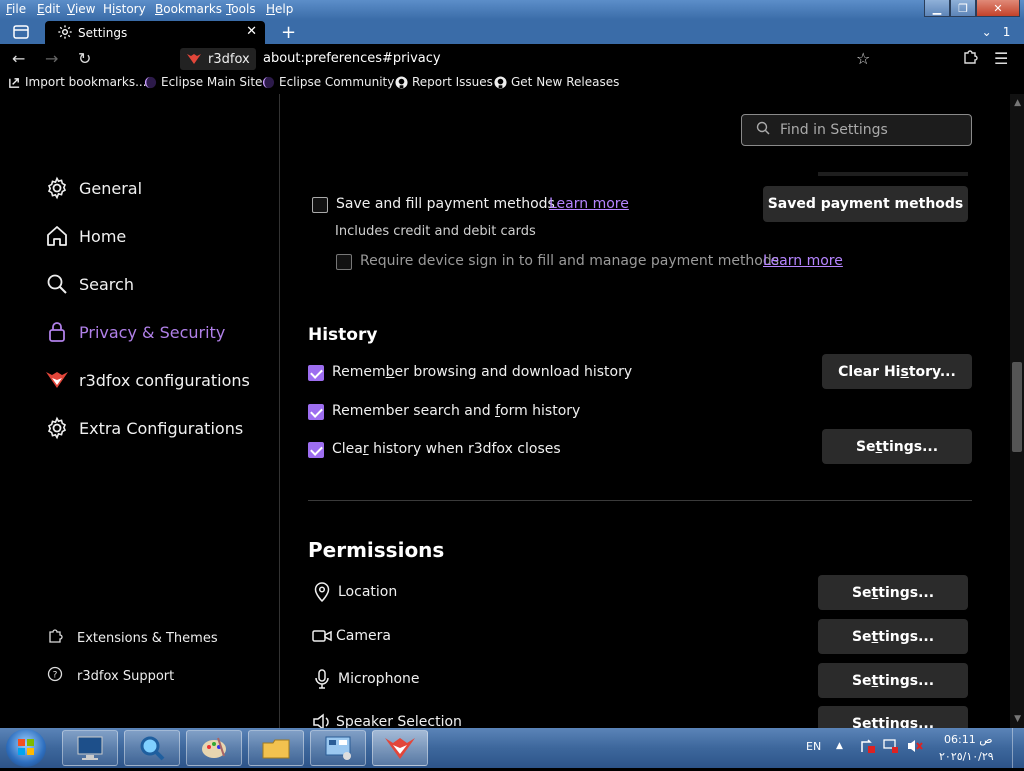 The width and height of the screenshot is (1024, 771). I want to click on taskbar-search, so click(152, 748).